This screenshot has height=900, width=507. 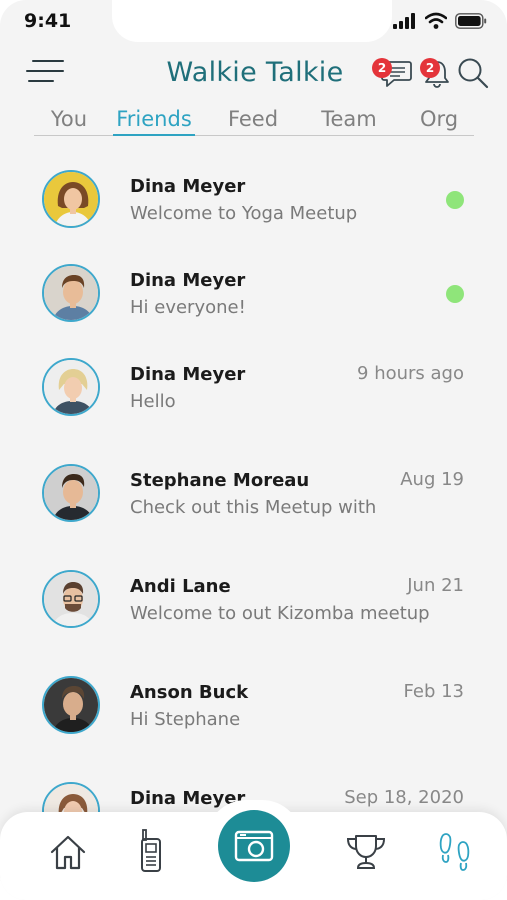 I want to click on message-time: Sep 18, 2020, so click(x=404, y=797).